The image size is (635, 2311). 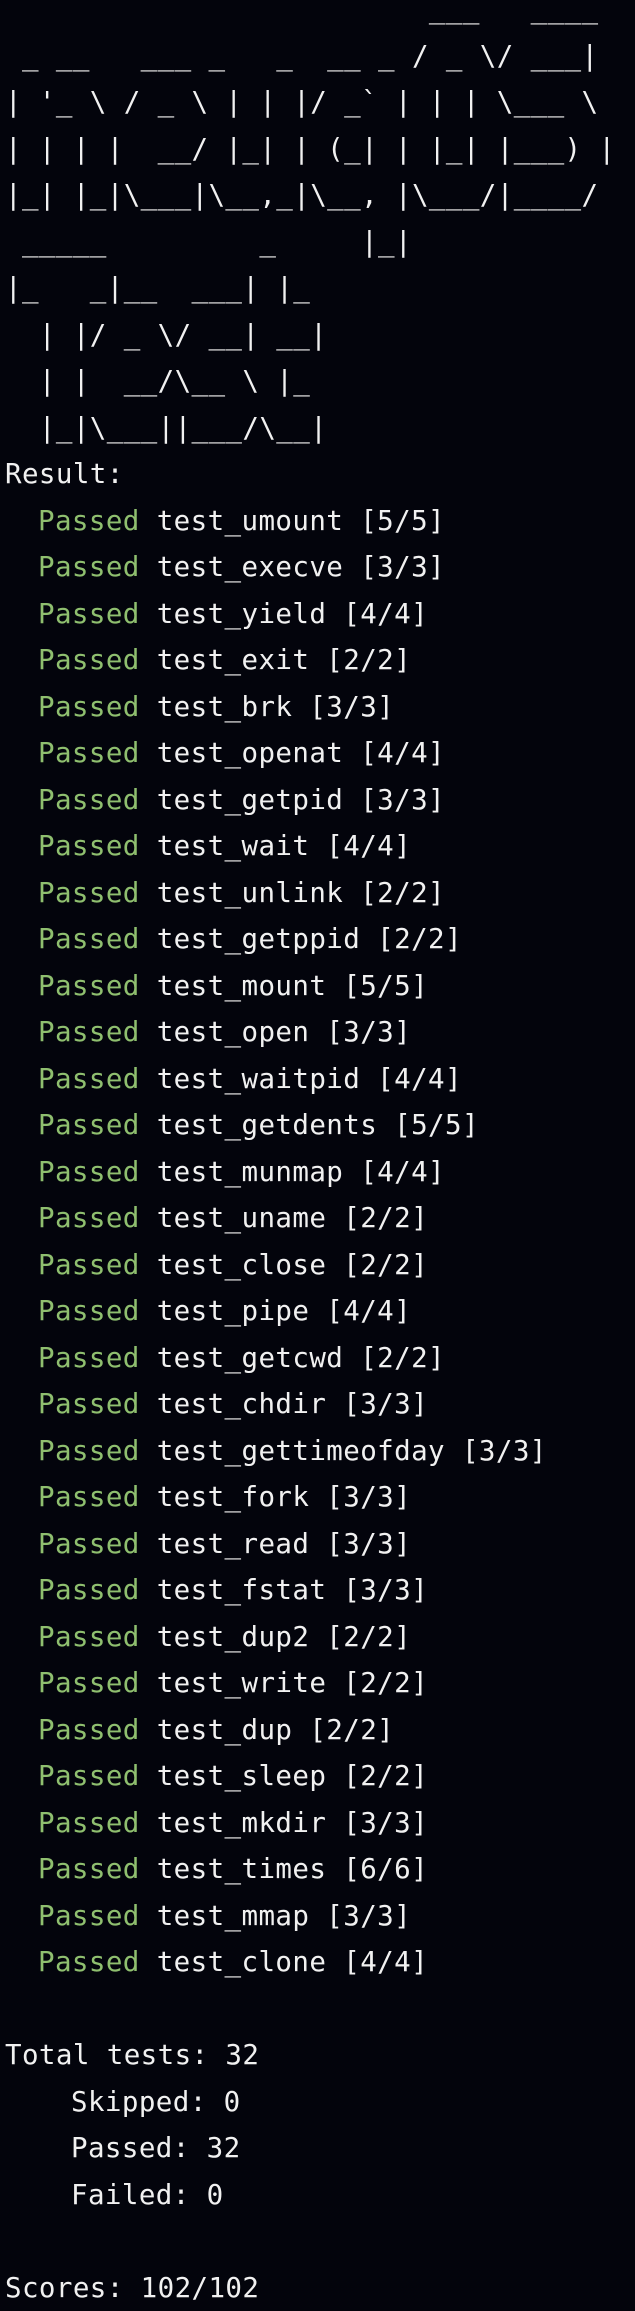 I want to click on test-row: Passed test_getdents [5/5], so click(x=320, y=1125).